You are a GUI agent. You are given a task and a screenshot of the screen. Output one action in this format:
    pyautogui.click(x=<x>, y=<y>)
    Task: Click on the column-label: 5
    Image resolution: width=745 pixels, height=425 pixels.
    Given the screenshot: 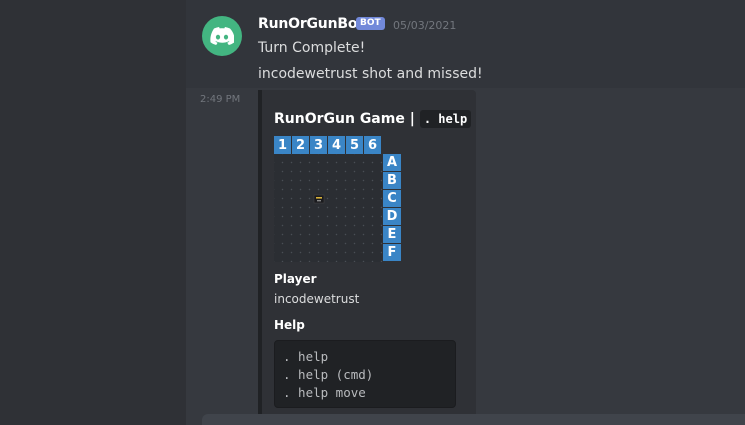 What is the action you would take?
    pyautogui.click(x=355, y=145)
    